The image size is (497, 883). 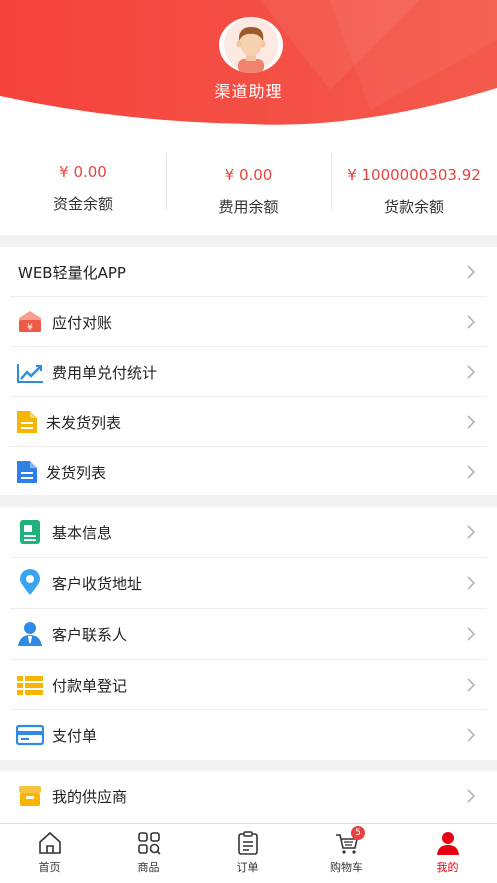 I want to click on menu-section-supplier: 我的供应商, so click(x=248, y=797).